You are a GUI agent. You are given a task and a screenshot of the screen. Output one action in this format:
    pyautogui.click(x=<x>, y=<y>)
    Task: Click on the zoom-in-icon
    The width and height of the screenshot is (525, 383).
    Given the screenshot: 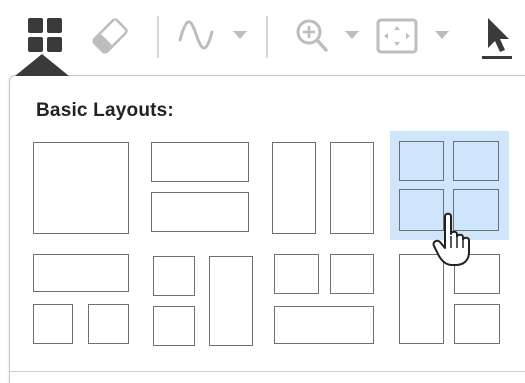 What is the action you would take?
    pyautogui.click(x=312, y=35)
    